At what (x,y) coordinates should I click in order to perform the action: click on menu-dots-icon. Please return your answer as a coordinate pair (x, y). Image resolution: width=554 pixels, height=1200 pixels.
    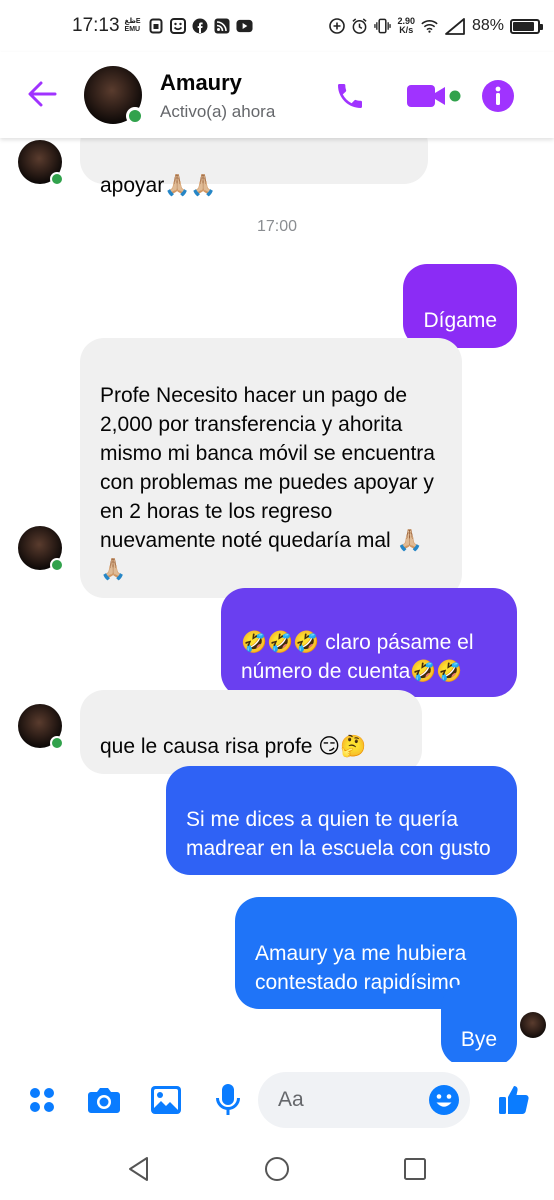
    Looking at the image, I should click on (42, 1100).